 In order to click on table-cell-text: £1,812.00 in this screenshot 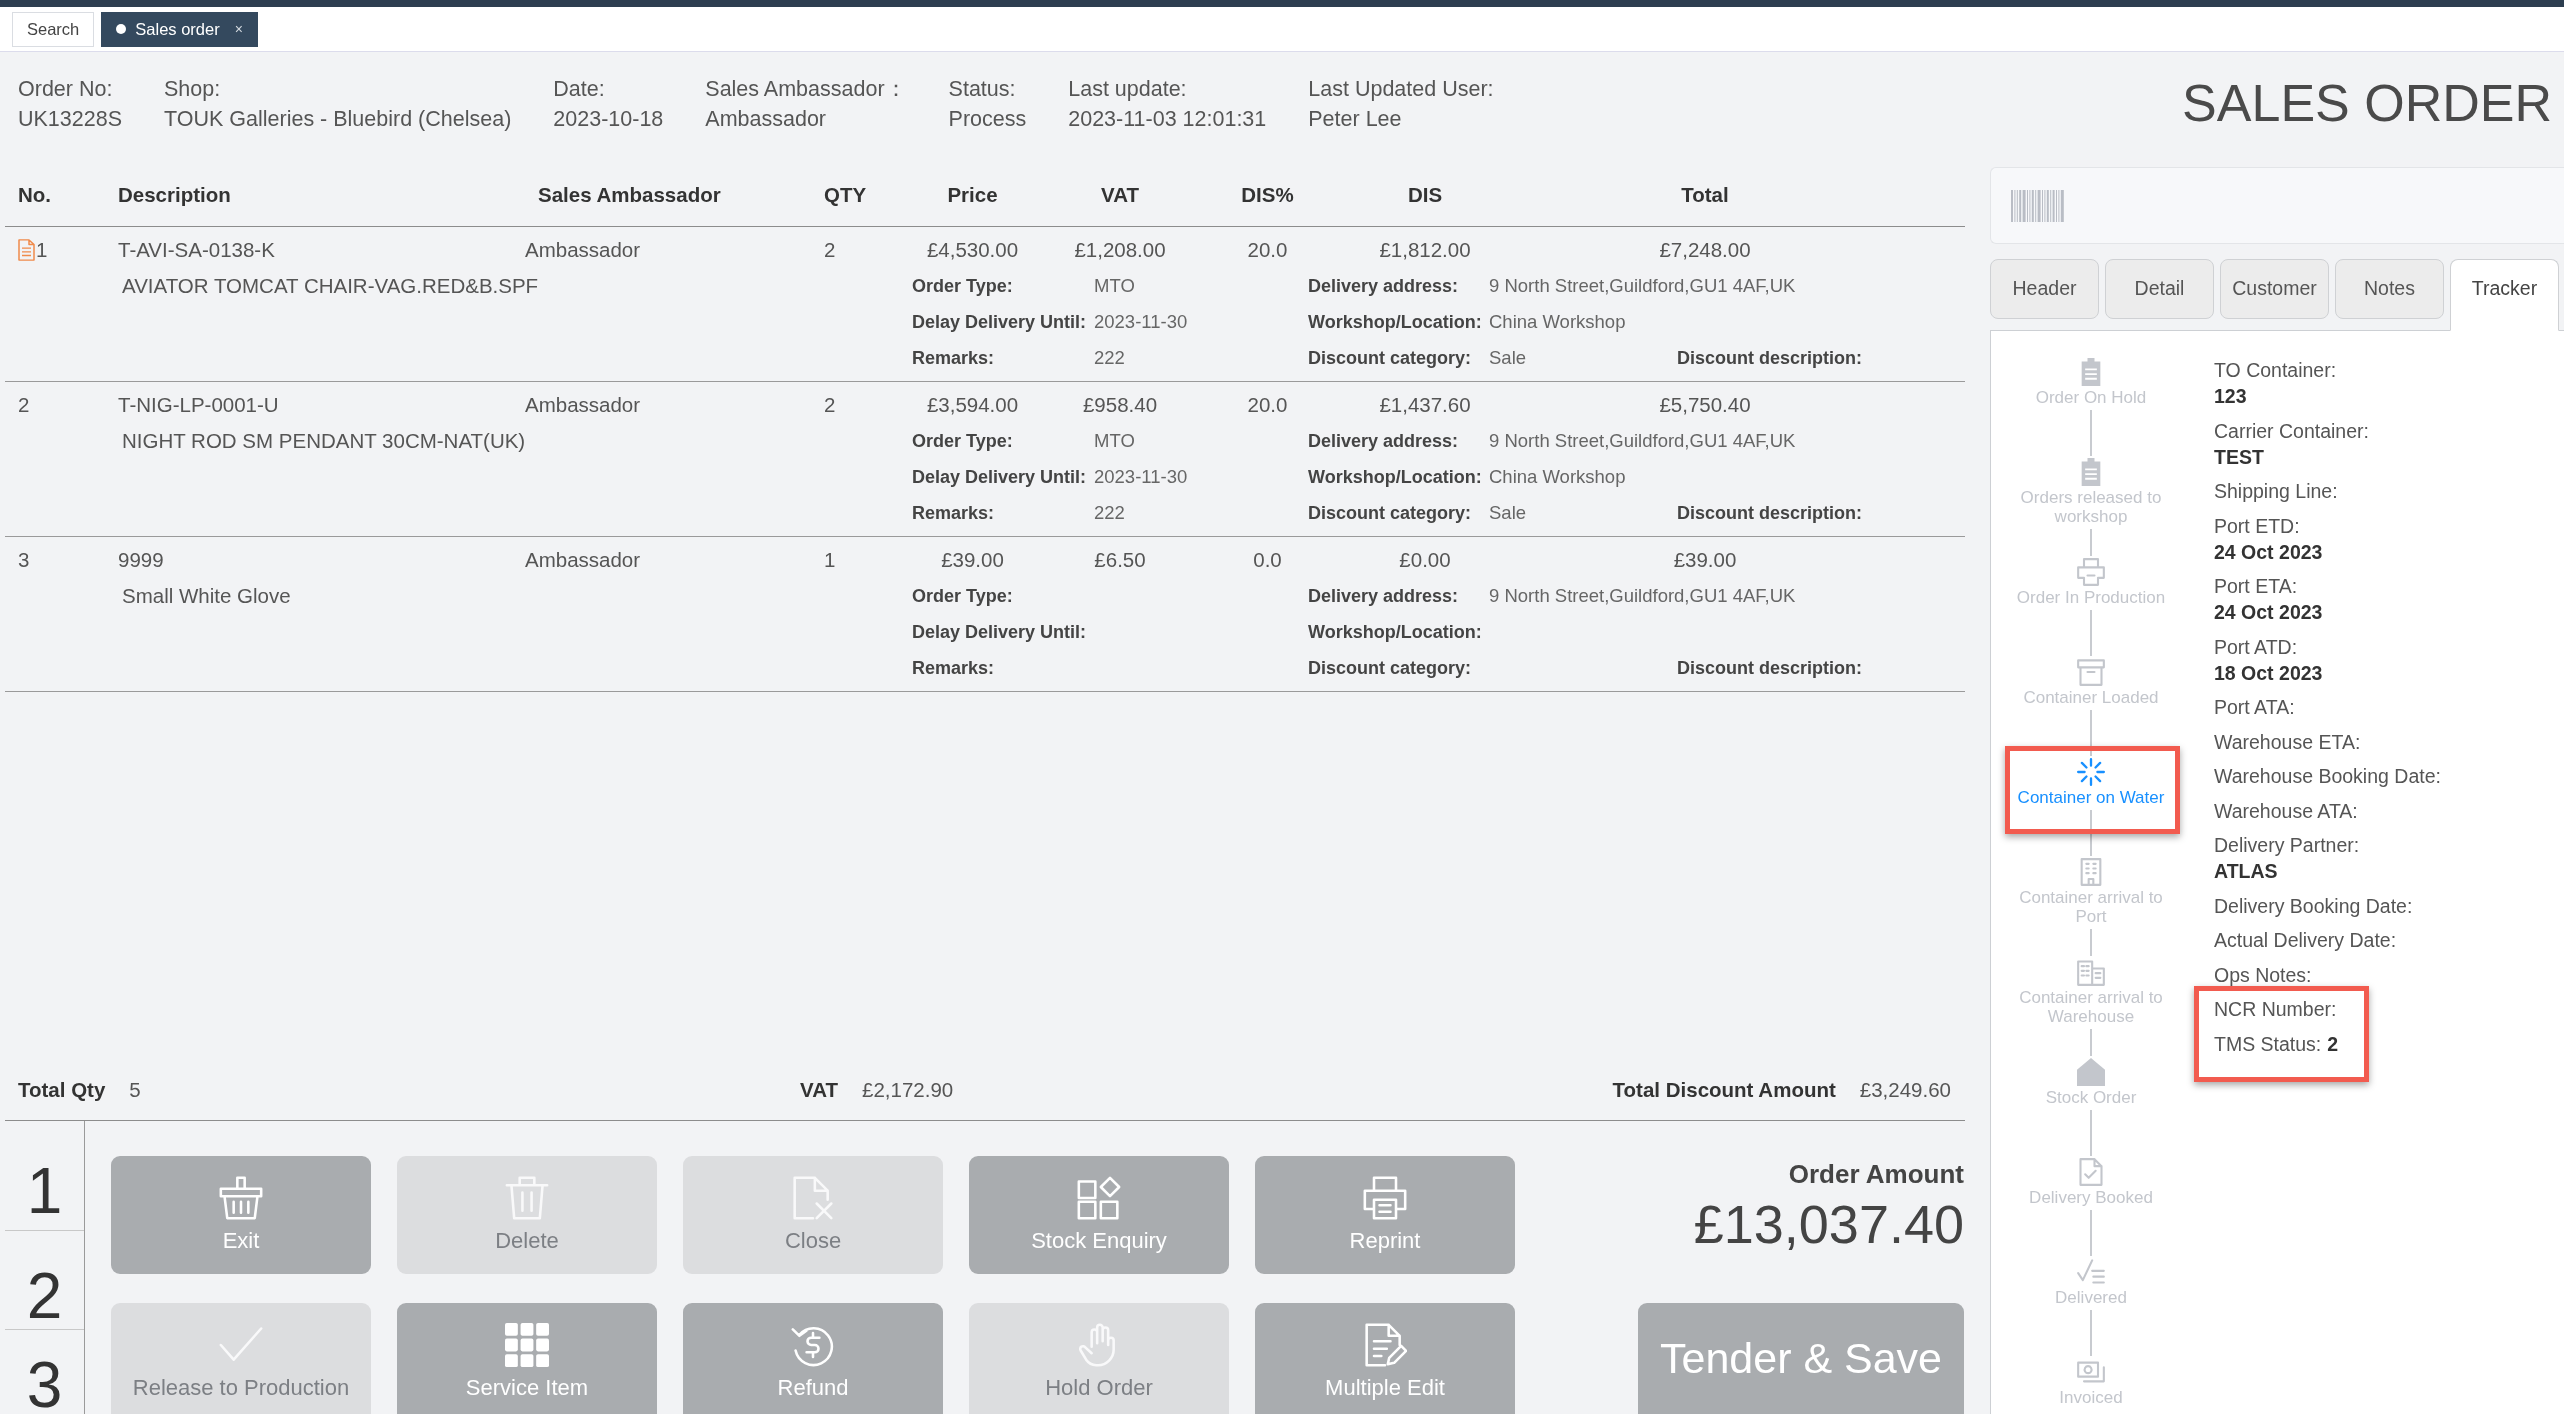, I will do `click(1425, 250)`.